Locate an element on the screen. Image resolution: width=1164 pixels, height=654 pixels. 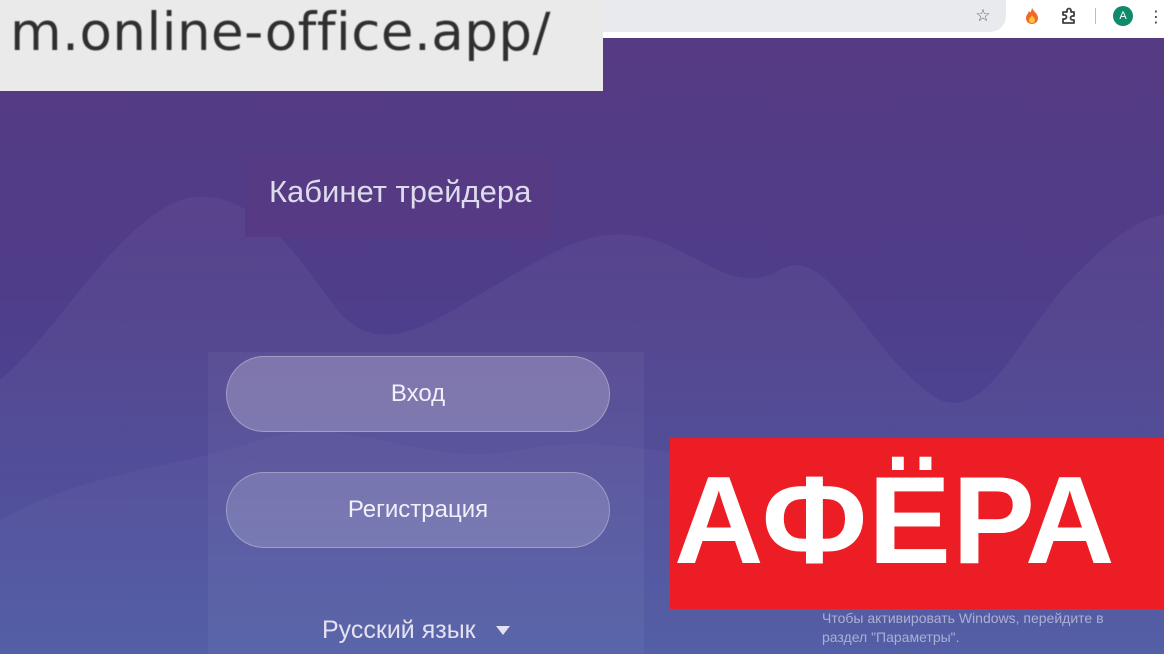
watermark-line-1: Чтобы активировать Windows, перейдите в is located at coordinates (963, 618).